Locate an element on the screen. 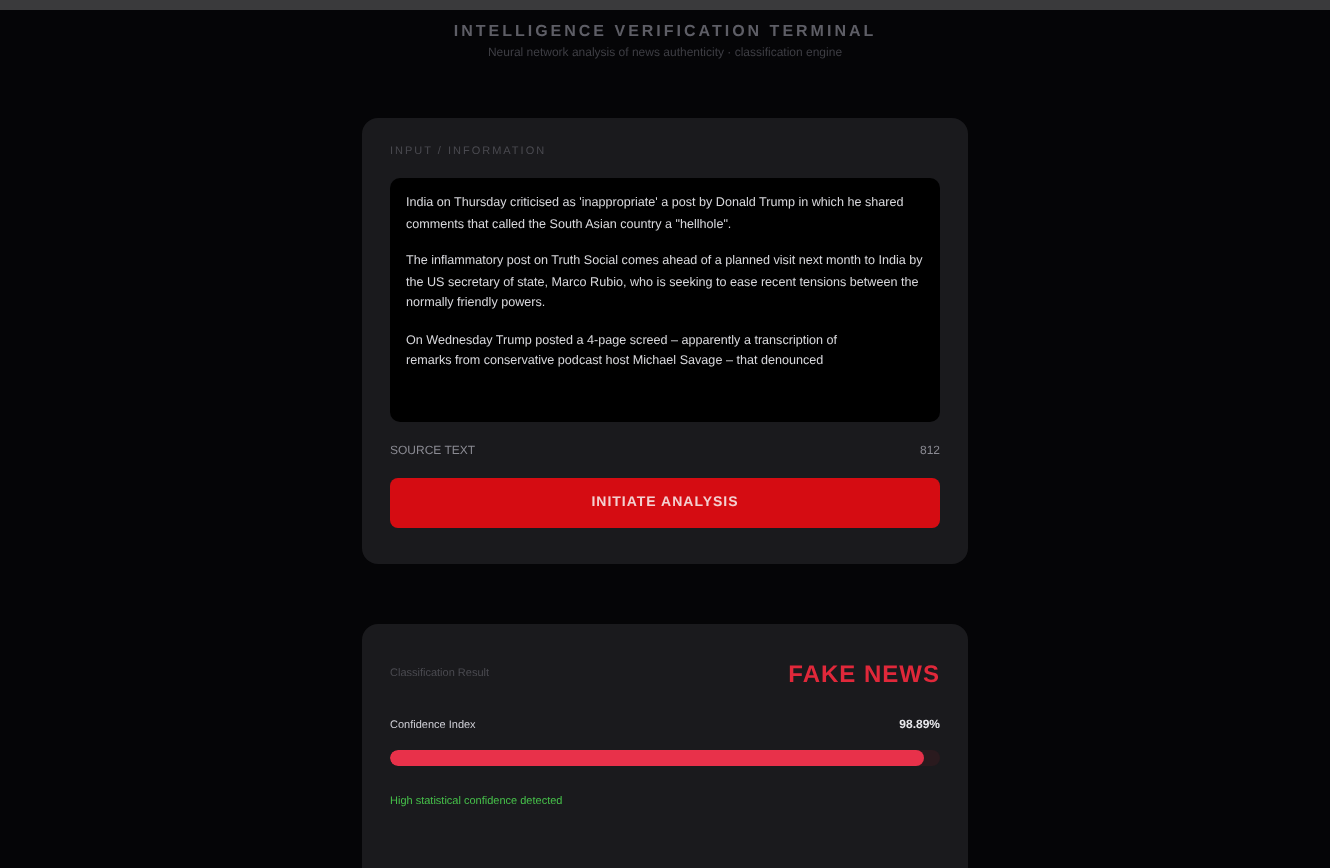 The height and width of the screenshot is (868, 1330). app-title: INTELLIGENCE VERIFICATION TERMINAL is located at coordinates (665, 31).